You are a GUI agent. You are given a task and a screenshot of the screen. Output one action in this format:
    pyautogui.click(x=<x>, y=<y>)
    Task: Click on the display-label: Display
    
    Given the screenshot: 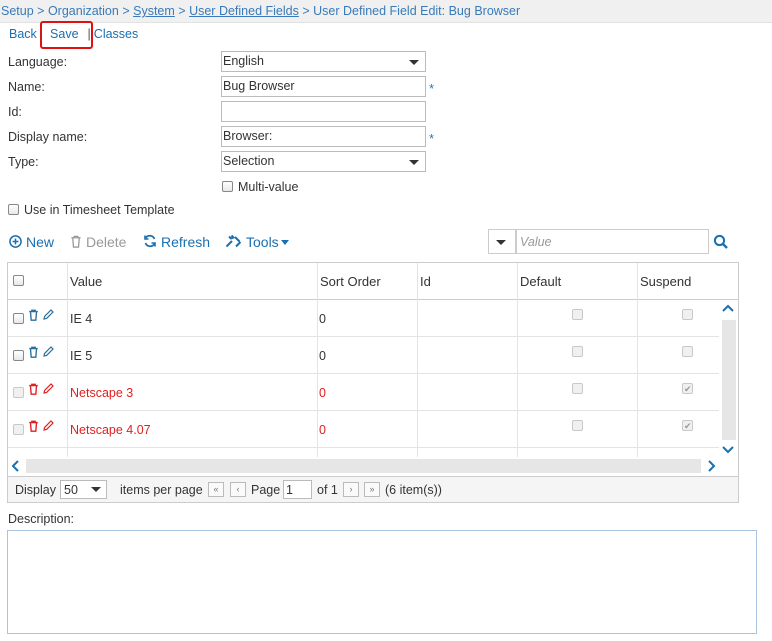 What is the action you would take?
    pyautogui.click(x=35, y=490)
    